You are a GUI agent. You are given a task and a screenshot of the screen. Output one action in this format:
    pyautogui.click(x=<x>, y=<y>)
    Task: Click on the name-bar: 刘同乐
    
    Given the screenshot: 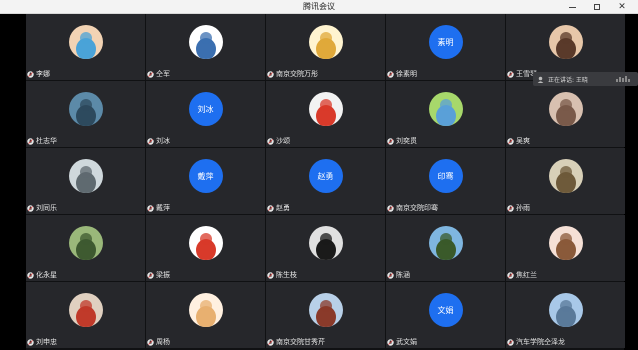 What is the action you would take?
    pyautogui.click(x=41, y=208)
    